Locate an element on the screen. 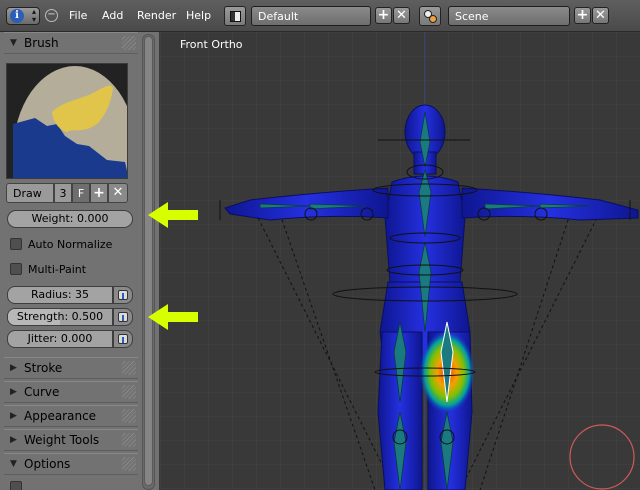 This screenshot has height=490, width=640. appearance-section-header: ▶ Appearance is located at coordinates (71, 416).